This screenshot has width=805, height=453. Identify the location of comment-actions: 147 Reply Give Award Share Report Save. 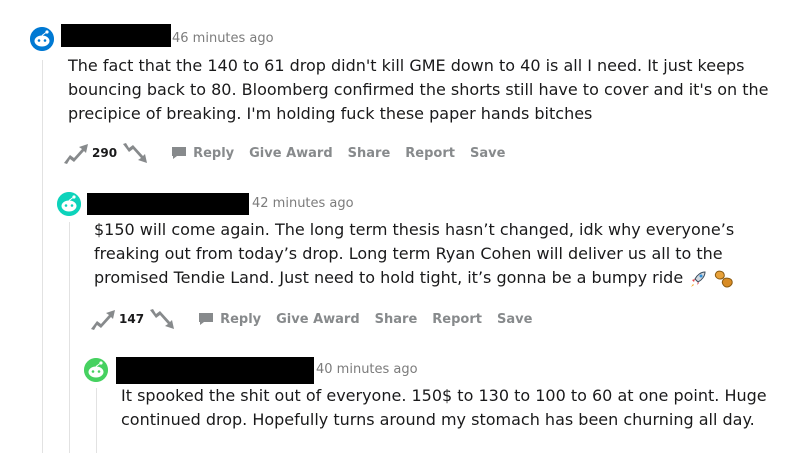
(310, 319).